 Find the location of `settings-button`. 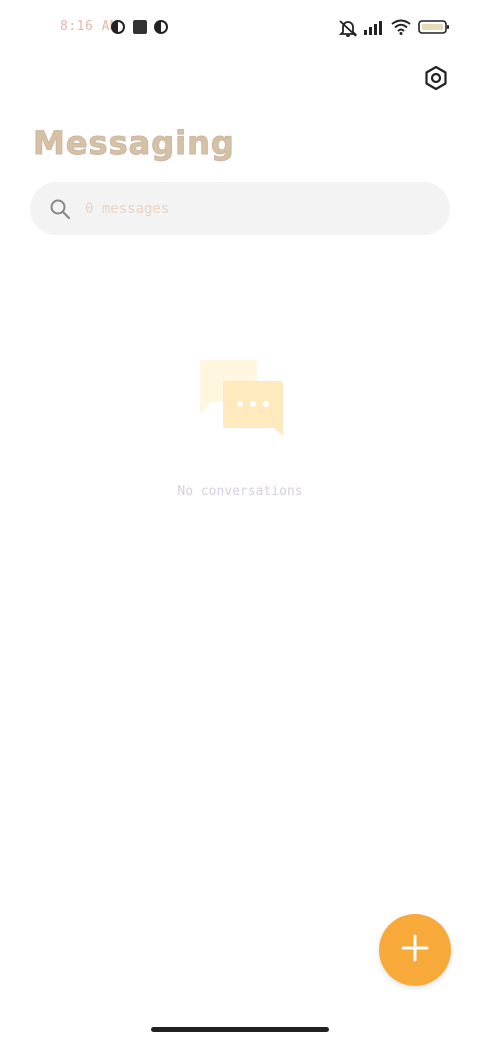

settings-button is located at coordinates (436, 80).